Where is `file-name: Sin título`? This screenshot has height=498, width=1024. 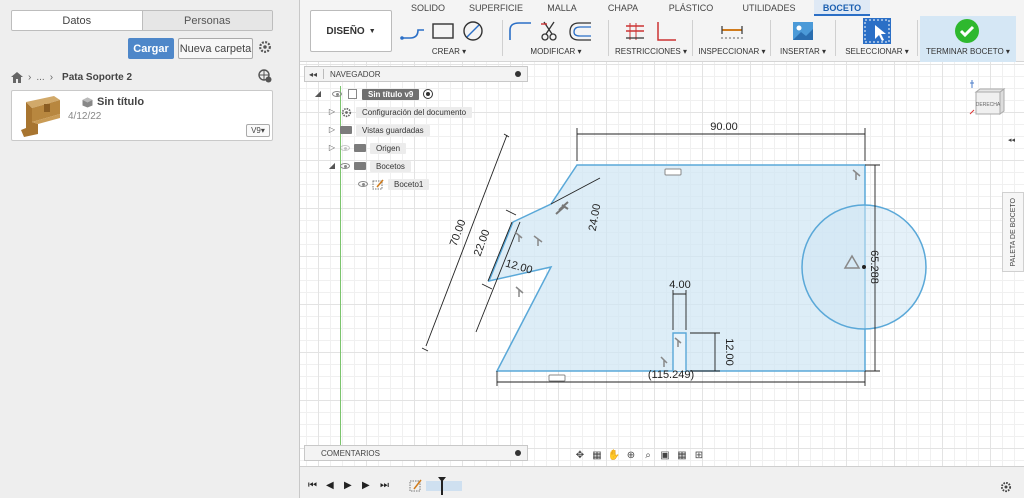
file-name: Sin título is located at coordinates (113, 102).